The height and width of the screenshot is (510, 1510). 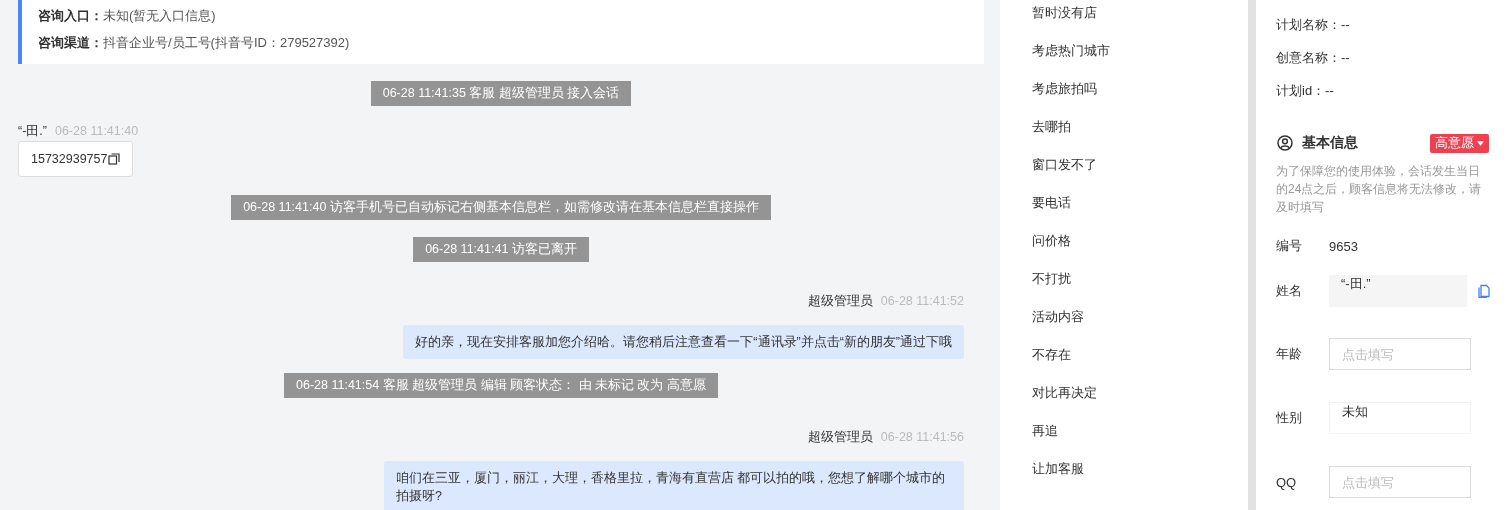 I want to click on info-value: 抖音企业号/员工号(抖音号ID：279527392), so click(x=226, y=42).